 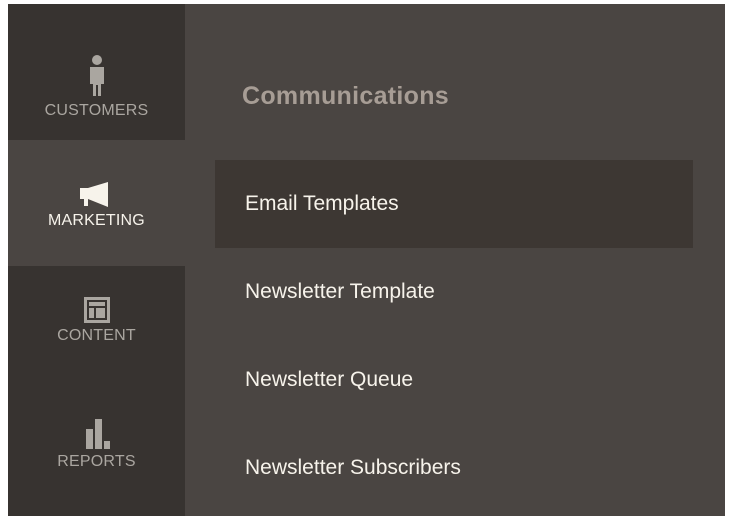 What do you see at coordinates (454, 380) in the screenshot?
I see `submenu-item-newsletter-queue: Newsletter Queue` at bounding box center [454, 380].